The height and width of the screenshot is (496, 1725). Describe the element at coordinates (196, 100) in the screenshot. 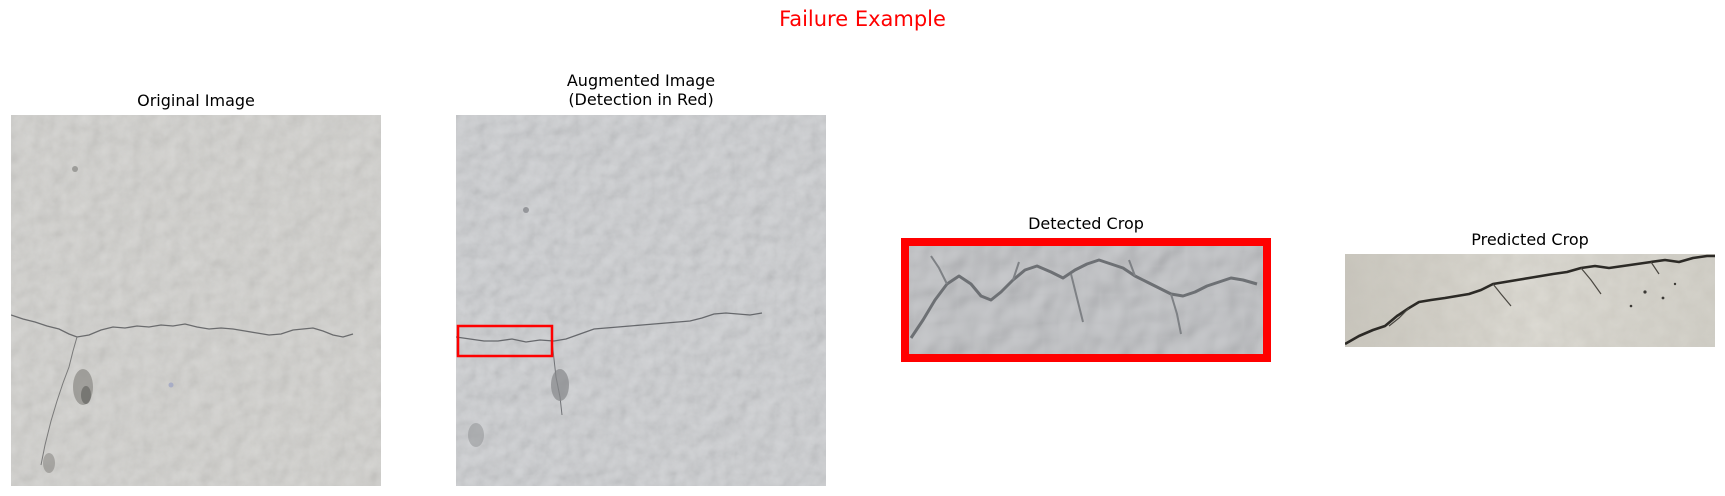

I see `panel-title-original: Original Image` at that location.